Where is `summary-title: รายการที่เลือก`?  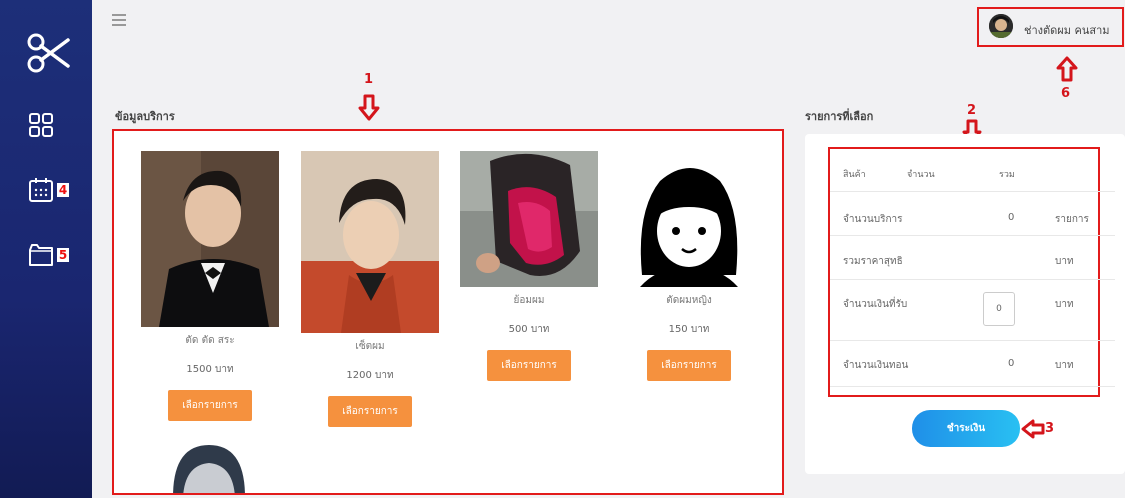
summary-title: รายการที่เลือก is located at coordinates (839, 116).